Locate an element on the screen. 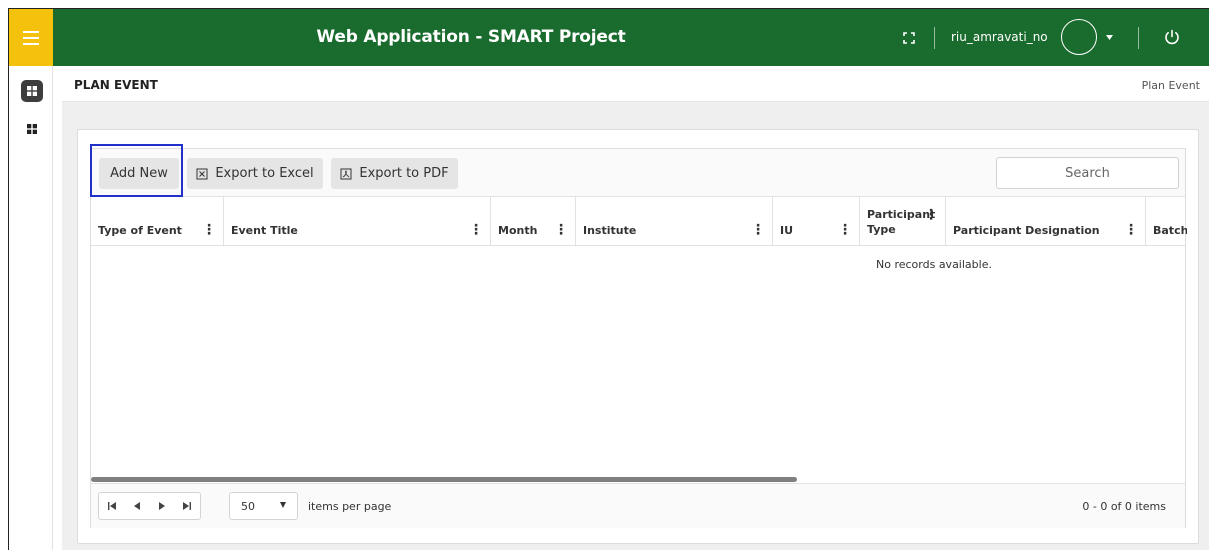 The height and width of the screenshot is (550, 1209). export-pdf-button: Export to PDF is located at coordinates (394, 173).